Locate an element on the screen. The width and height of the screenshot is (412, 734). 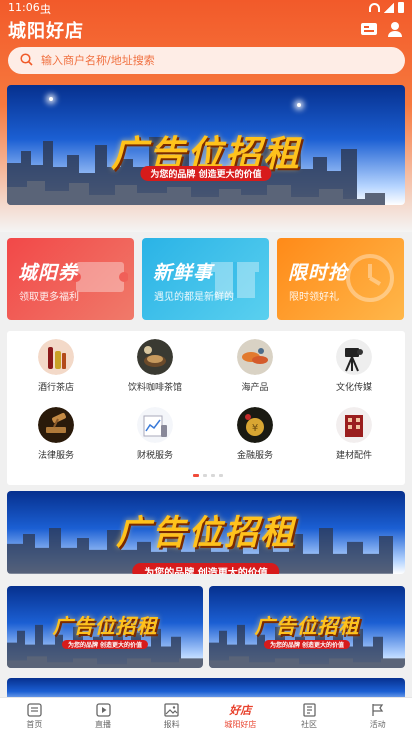
page-dot-active is located at coordinates (196, 475).